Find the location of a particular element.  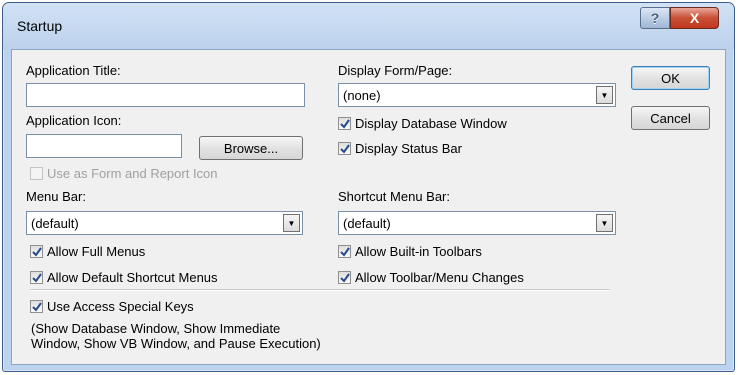

display-status-bar-checkbox: Display Status Bar is located at coordinates (400, 148).